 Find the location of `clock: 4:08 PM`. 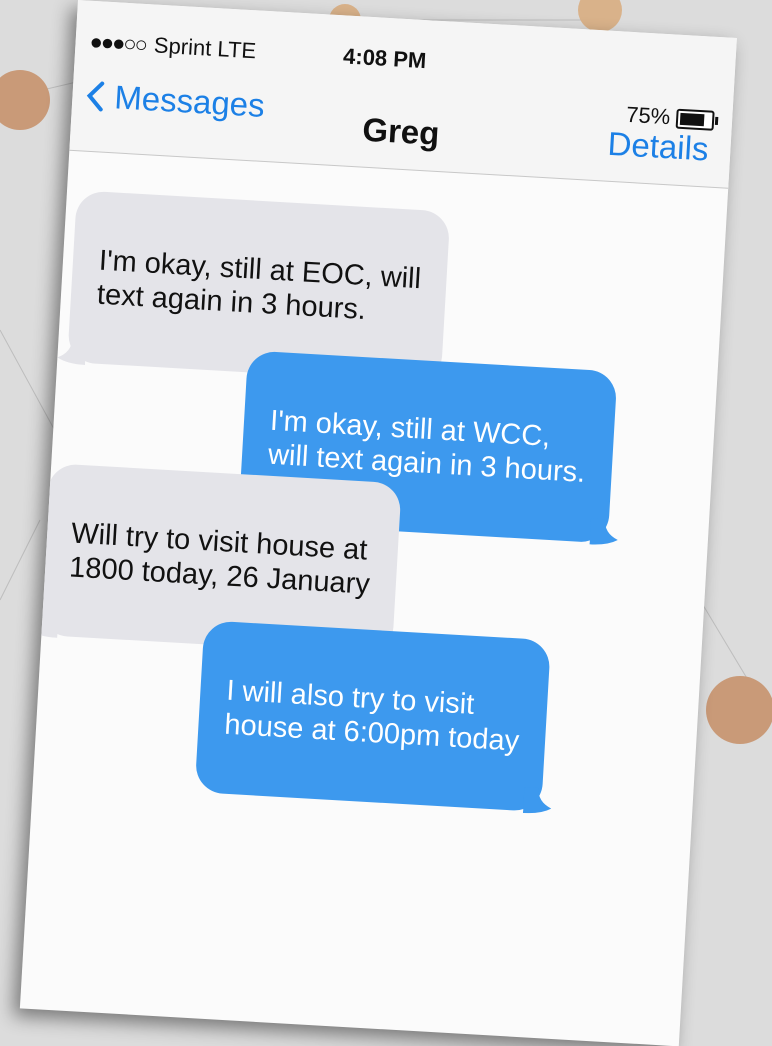

clock: 4:08 PM is located at coordinates (384, 58).